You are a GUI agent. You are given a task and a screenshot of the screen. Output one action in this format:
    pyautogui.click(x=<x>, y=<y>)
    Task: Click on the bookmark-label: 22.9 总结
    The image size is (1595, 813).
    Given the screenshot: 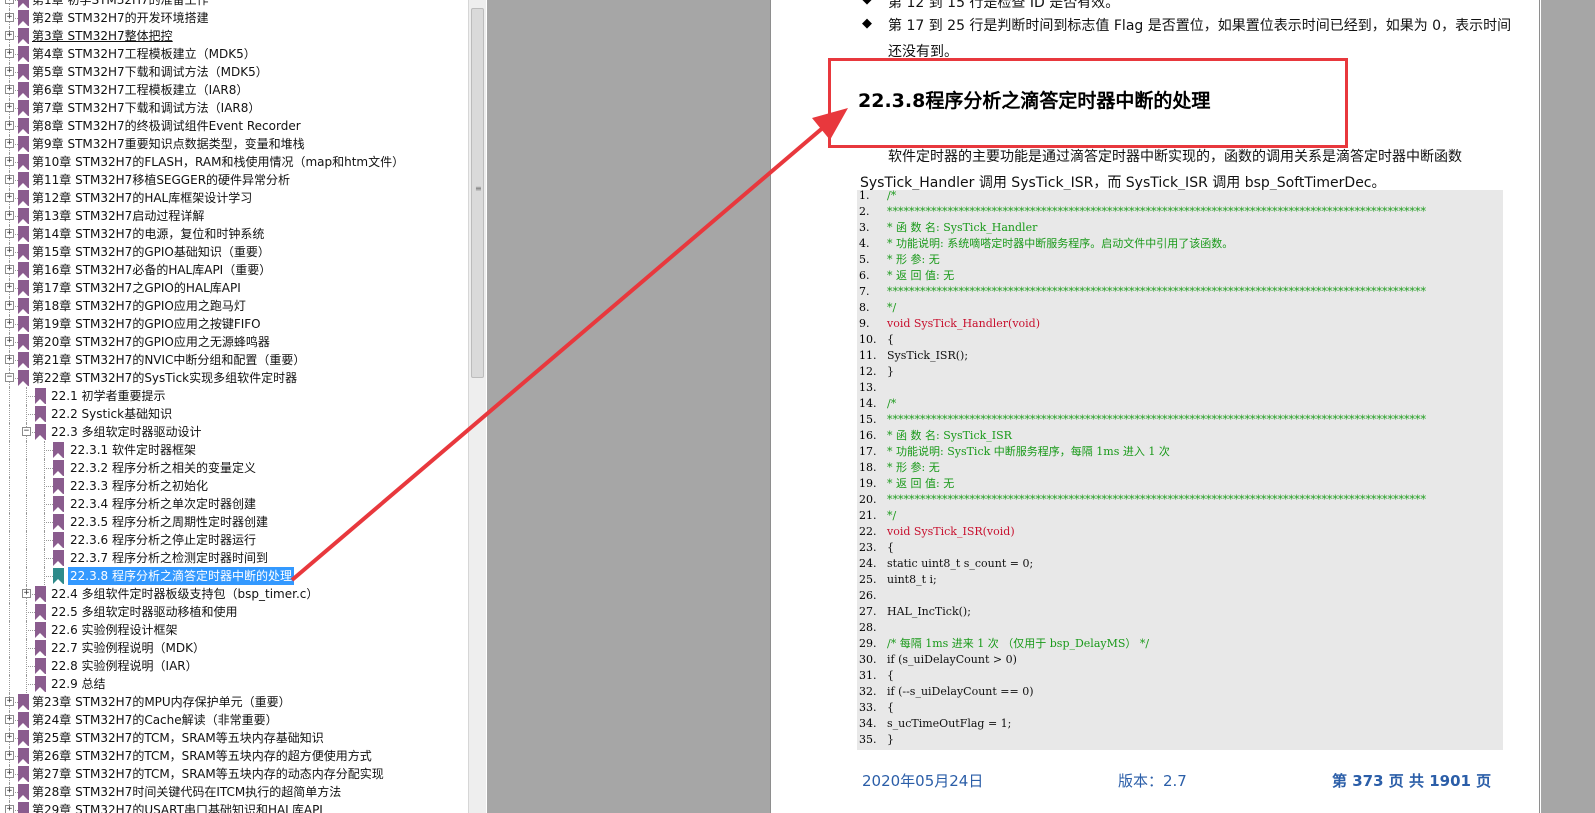 What is the action you would take?
    pyautogui.click(x=78, y=684)
    